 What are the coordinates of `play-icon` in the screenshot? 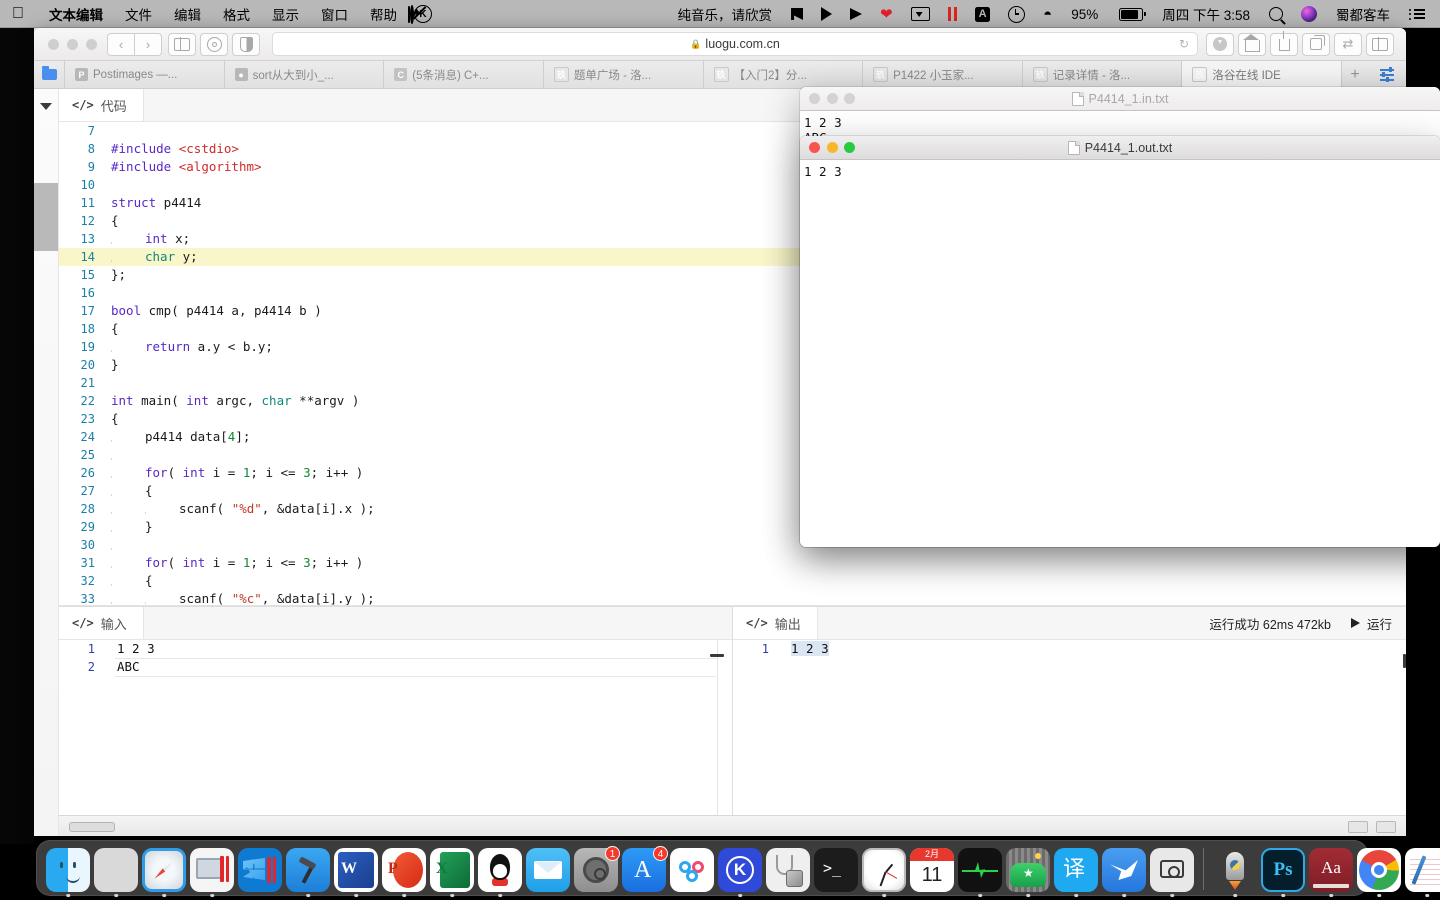 It's located at (826, 14).